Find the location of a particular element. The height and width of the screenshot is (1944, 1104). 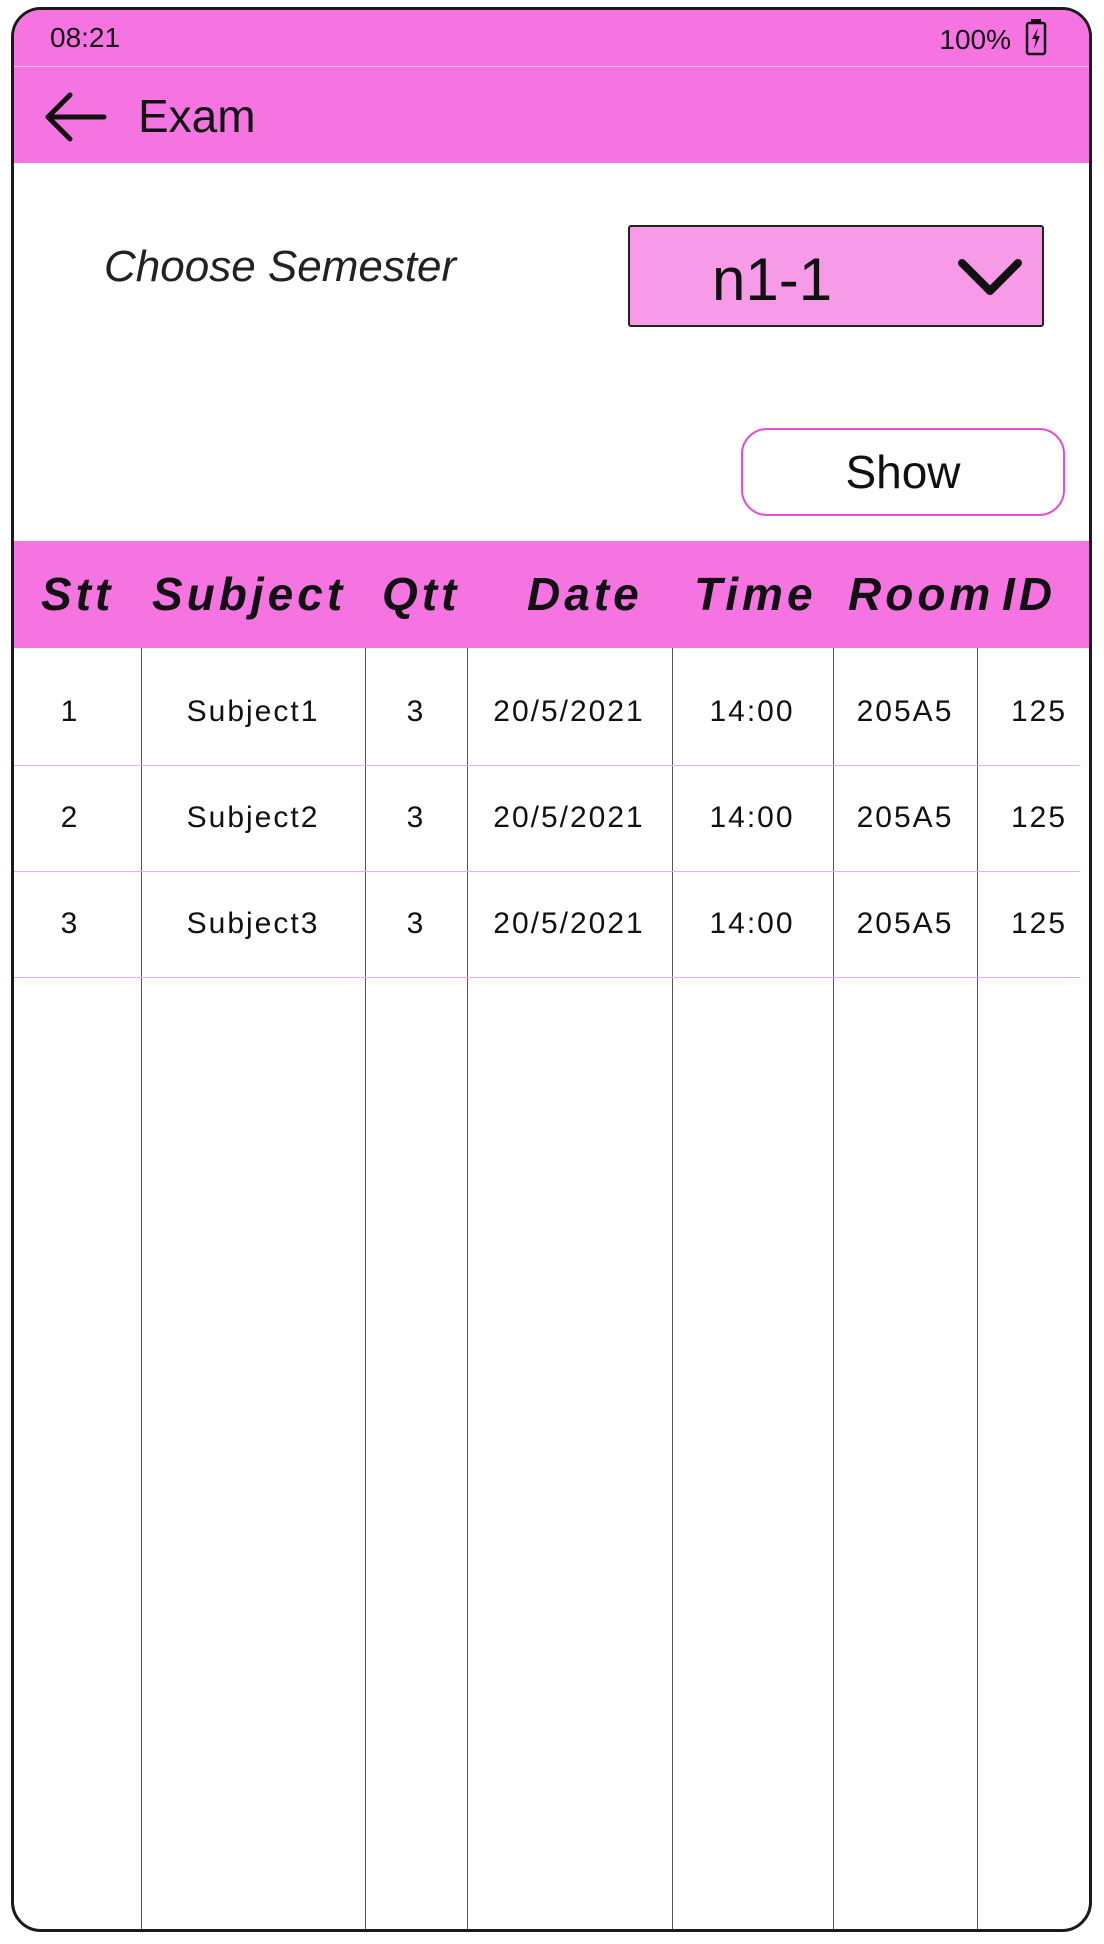

column-header-qtt: Qtt is located at coordinates (421, 594).